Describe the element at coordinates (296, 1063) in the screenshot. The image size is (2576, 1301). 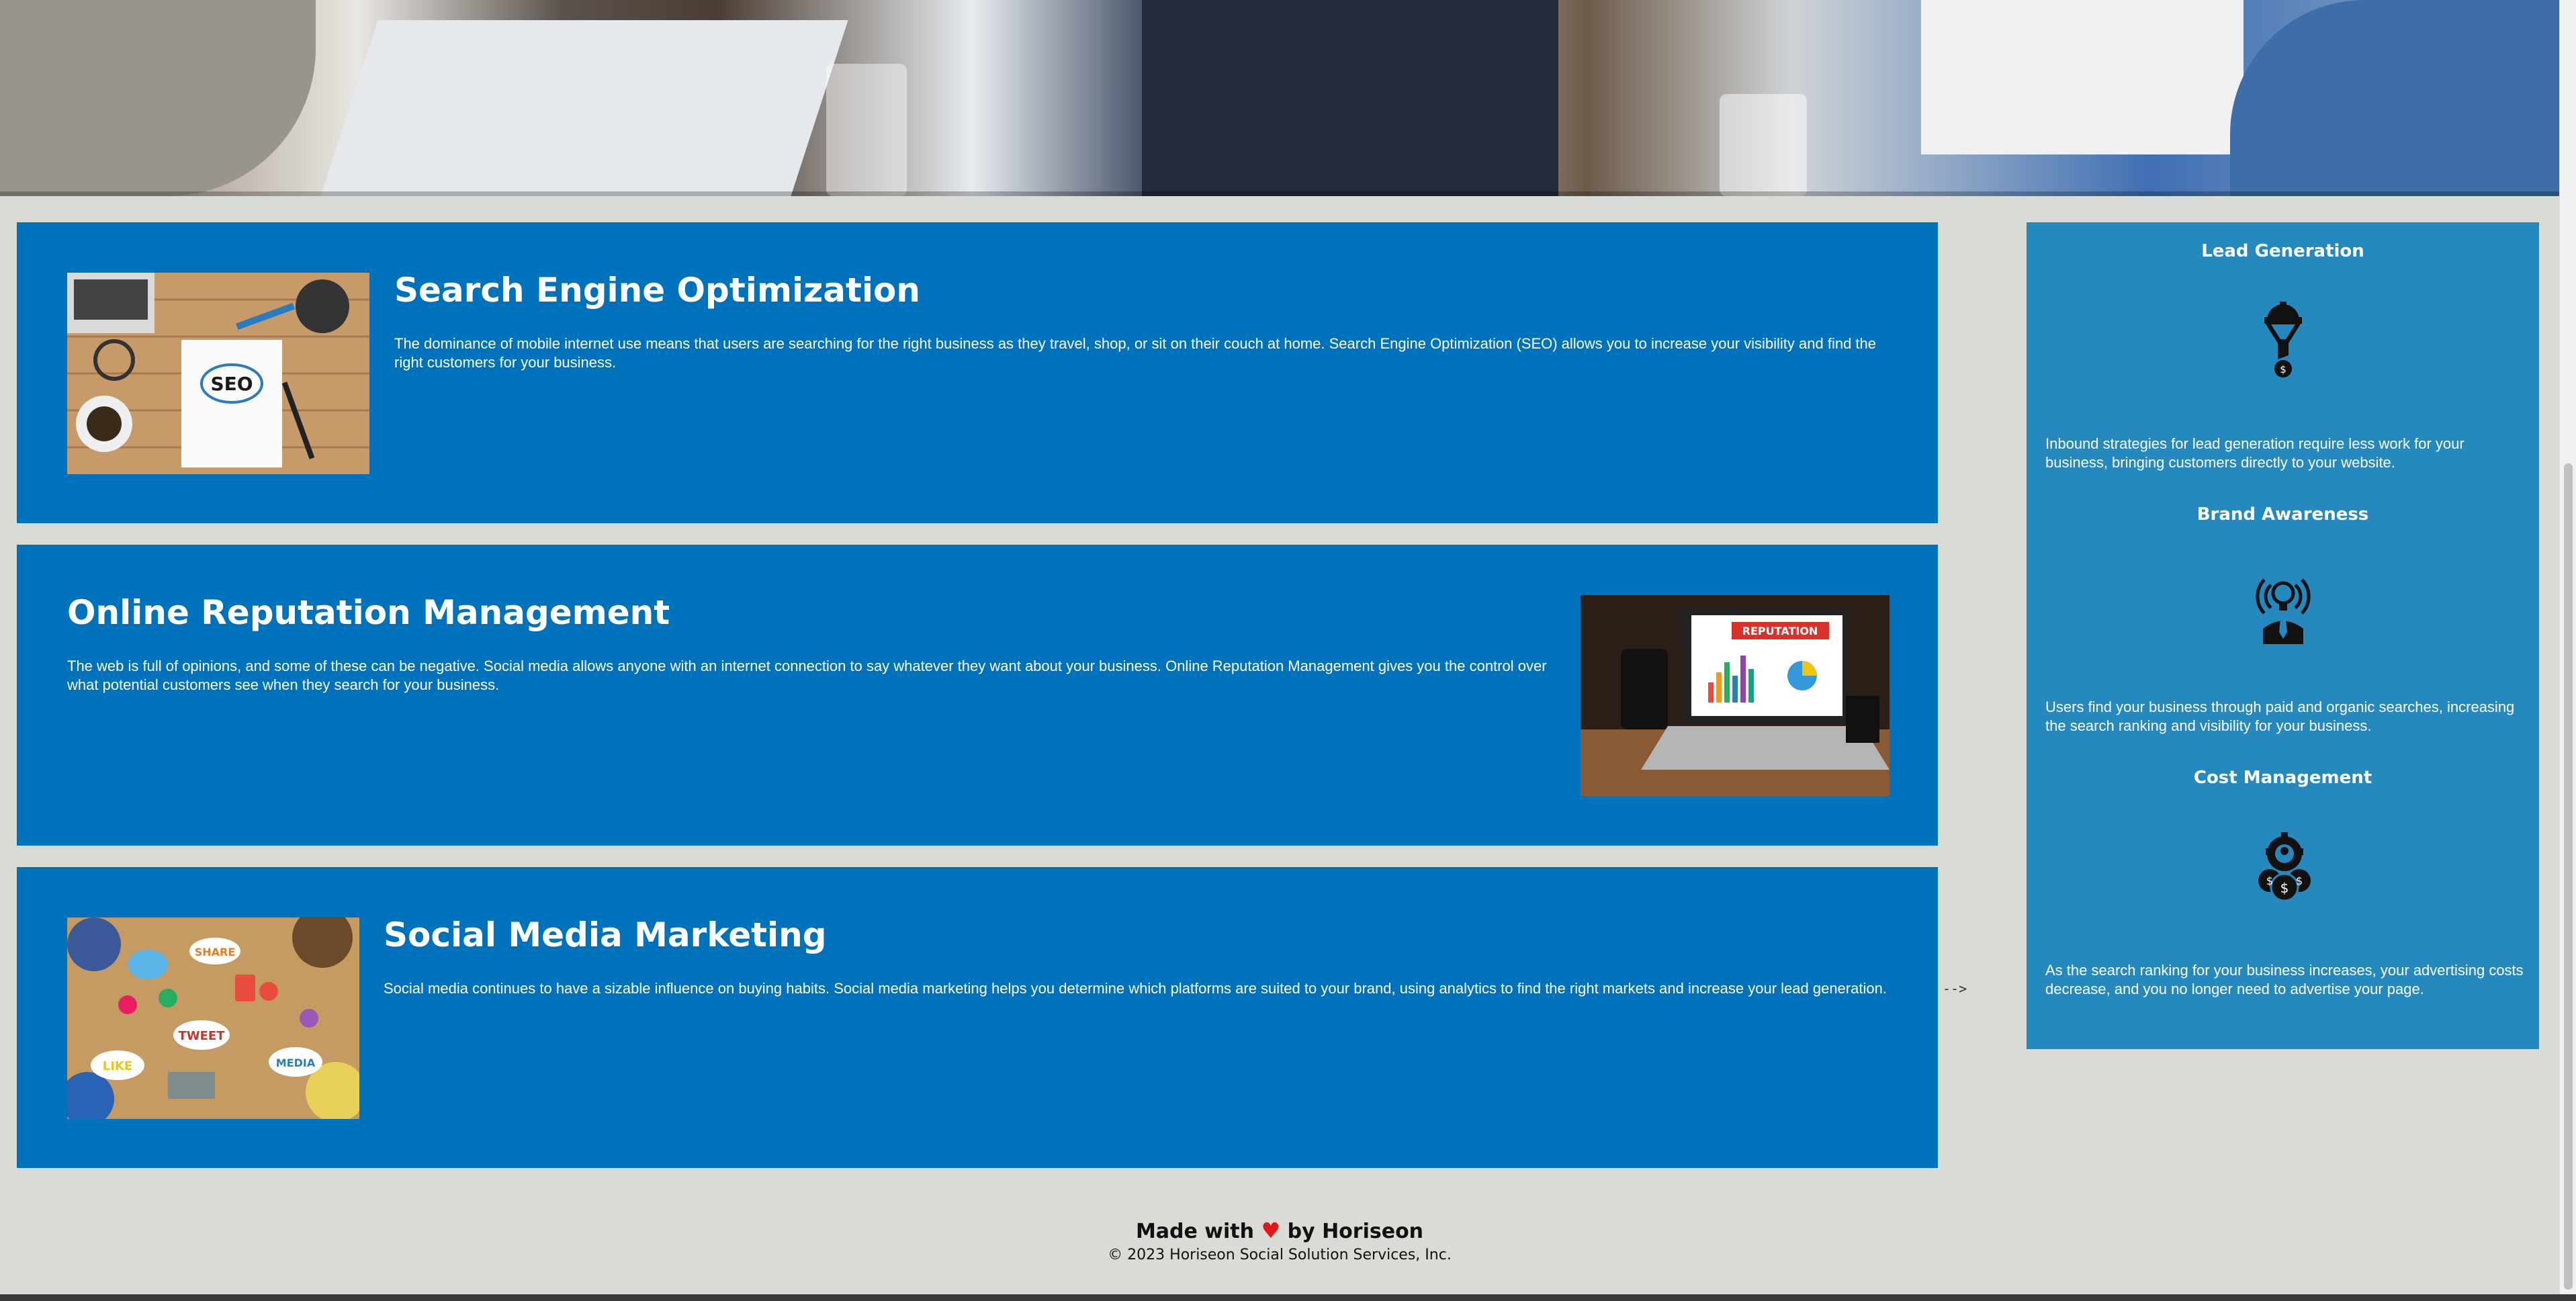
I see `svg-text: MEDIA` at that location.